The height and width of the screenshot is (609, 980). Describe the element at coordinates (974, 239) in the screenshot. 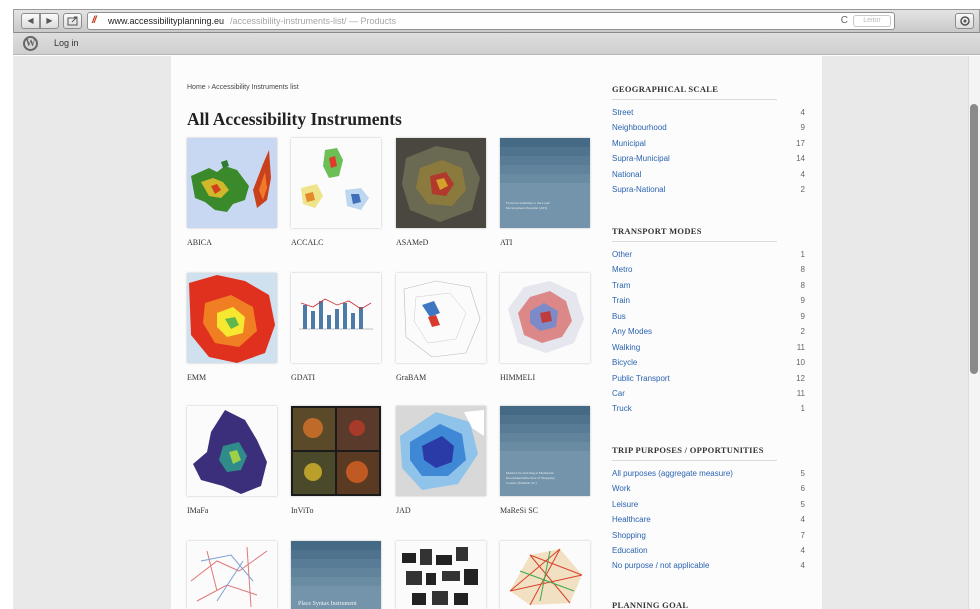

I see `scrollbar-thumb` at that location.